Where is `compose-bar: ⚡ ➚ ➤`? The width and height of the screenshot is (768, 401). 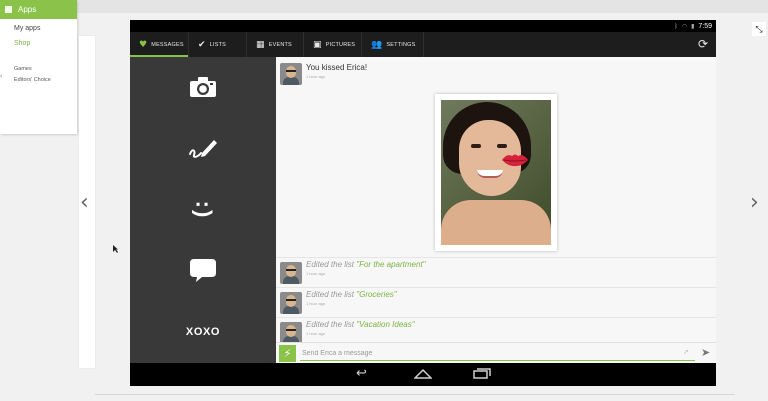 compose-bar: ⚡ ➚ ➤ is located at coordinates (496, 352).